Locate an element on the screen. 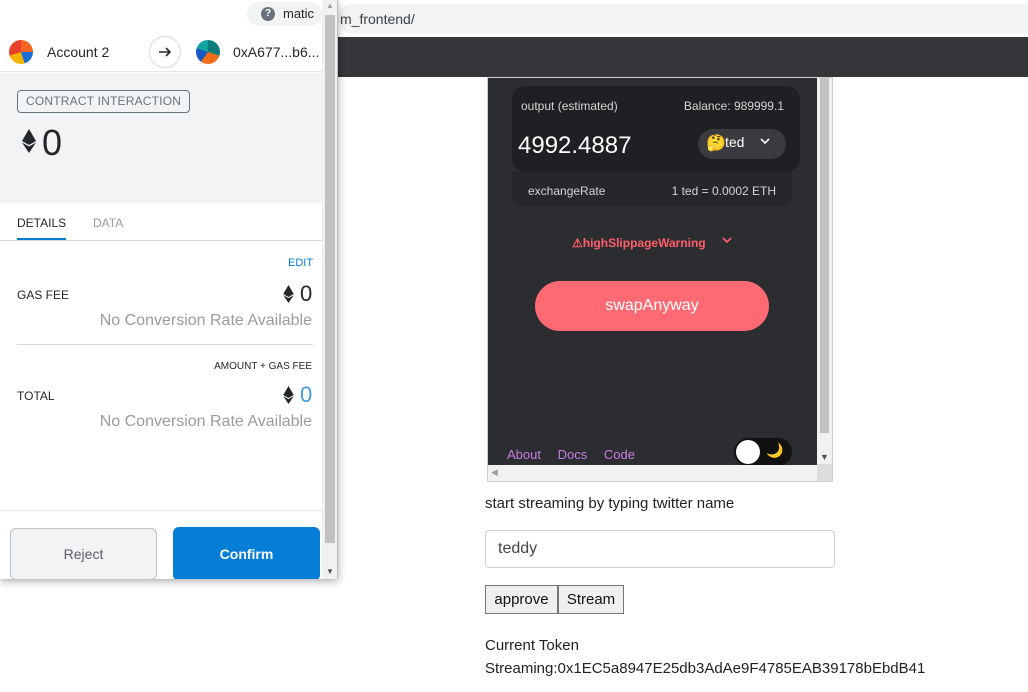 The height and width of the screenshot is (692, 1028). scroll-up-arrow-icon: ▲ is located at coordinates (330, 5).